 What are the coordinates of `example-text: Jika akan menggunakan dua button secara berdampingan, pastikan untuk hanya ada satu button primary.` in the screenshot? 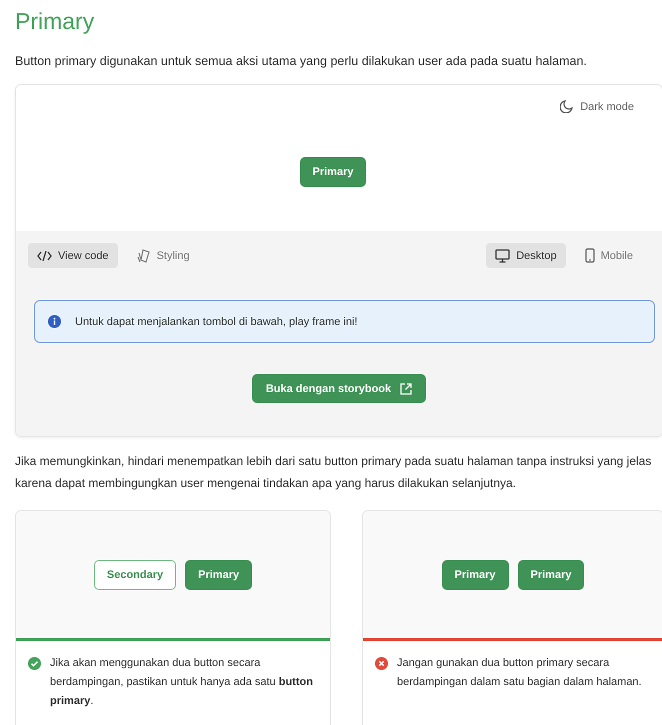 It's located at (182, 682).